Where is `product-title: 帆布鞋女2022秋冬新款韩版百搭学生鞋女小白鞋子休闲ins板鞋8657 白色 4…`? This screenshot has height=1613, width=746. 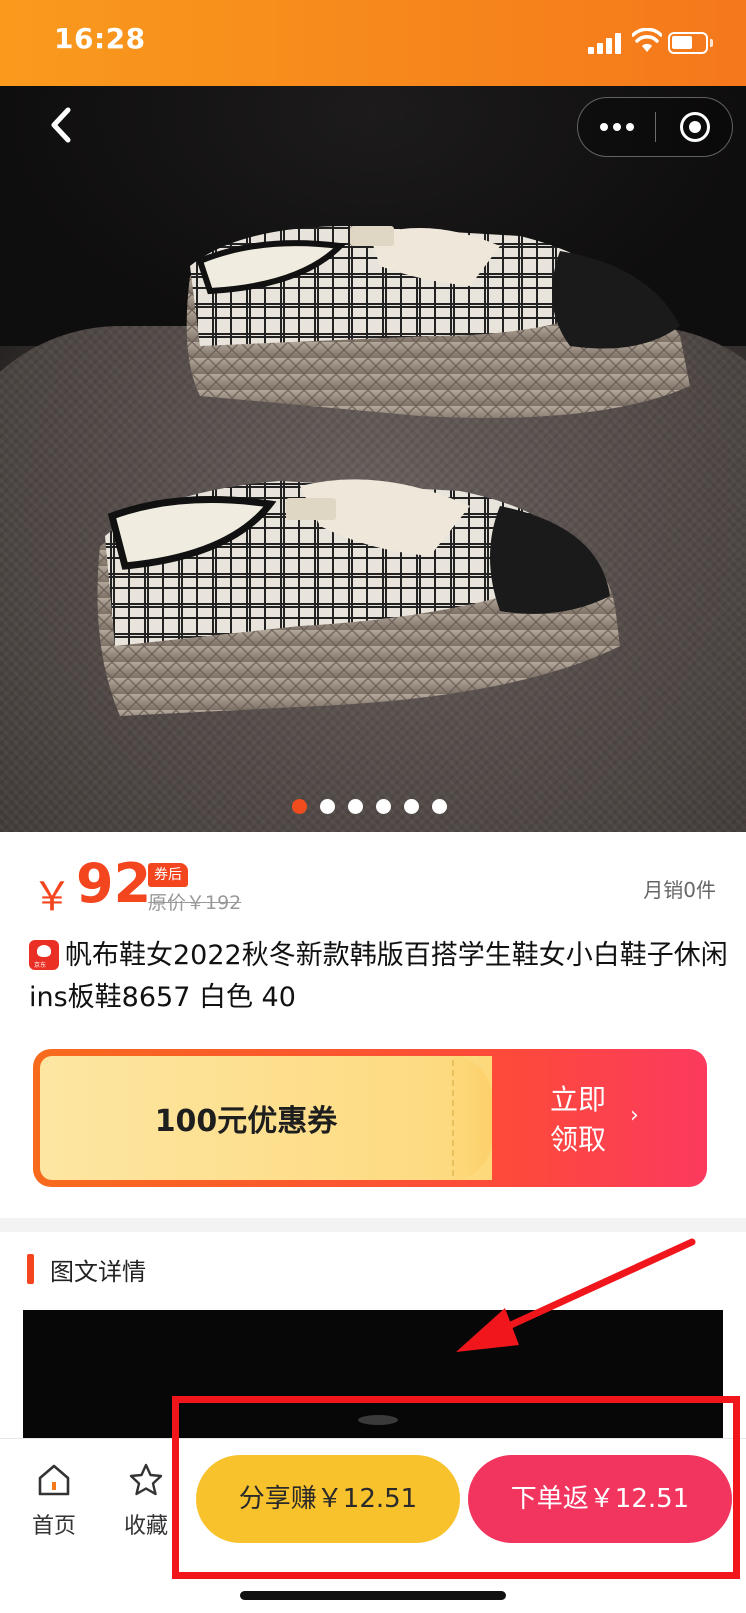 product-title: 帆布鞋女2022秋冬新款韩版百搭学生鞋女小白鞋子休闲ins板鞋8657 白色 4… is located at coordinates (378, 976).